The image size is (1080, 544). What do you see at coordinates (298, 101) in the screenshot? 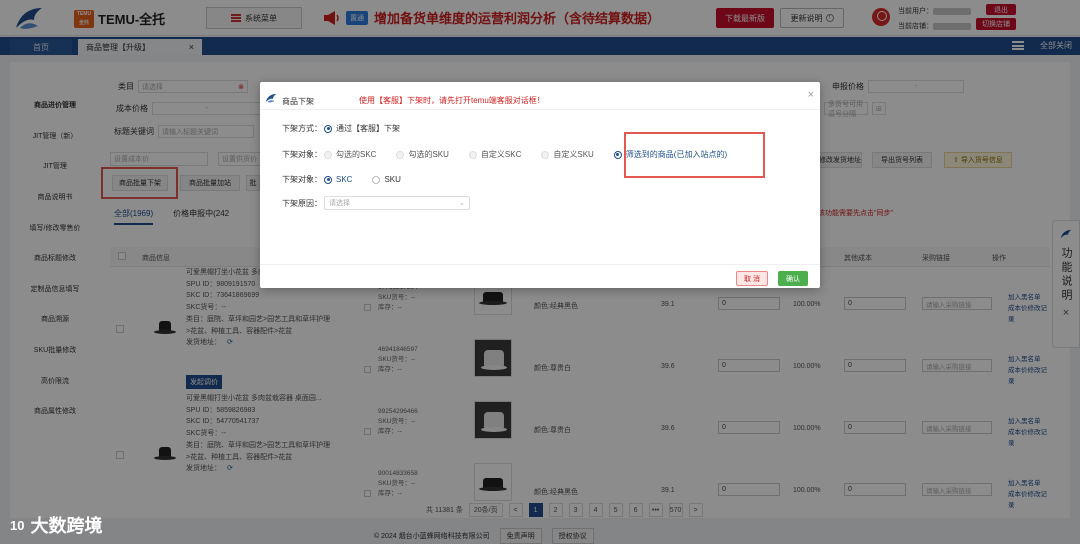
I see `dialog-title: 商品下架` at bounding box center [298, 101].